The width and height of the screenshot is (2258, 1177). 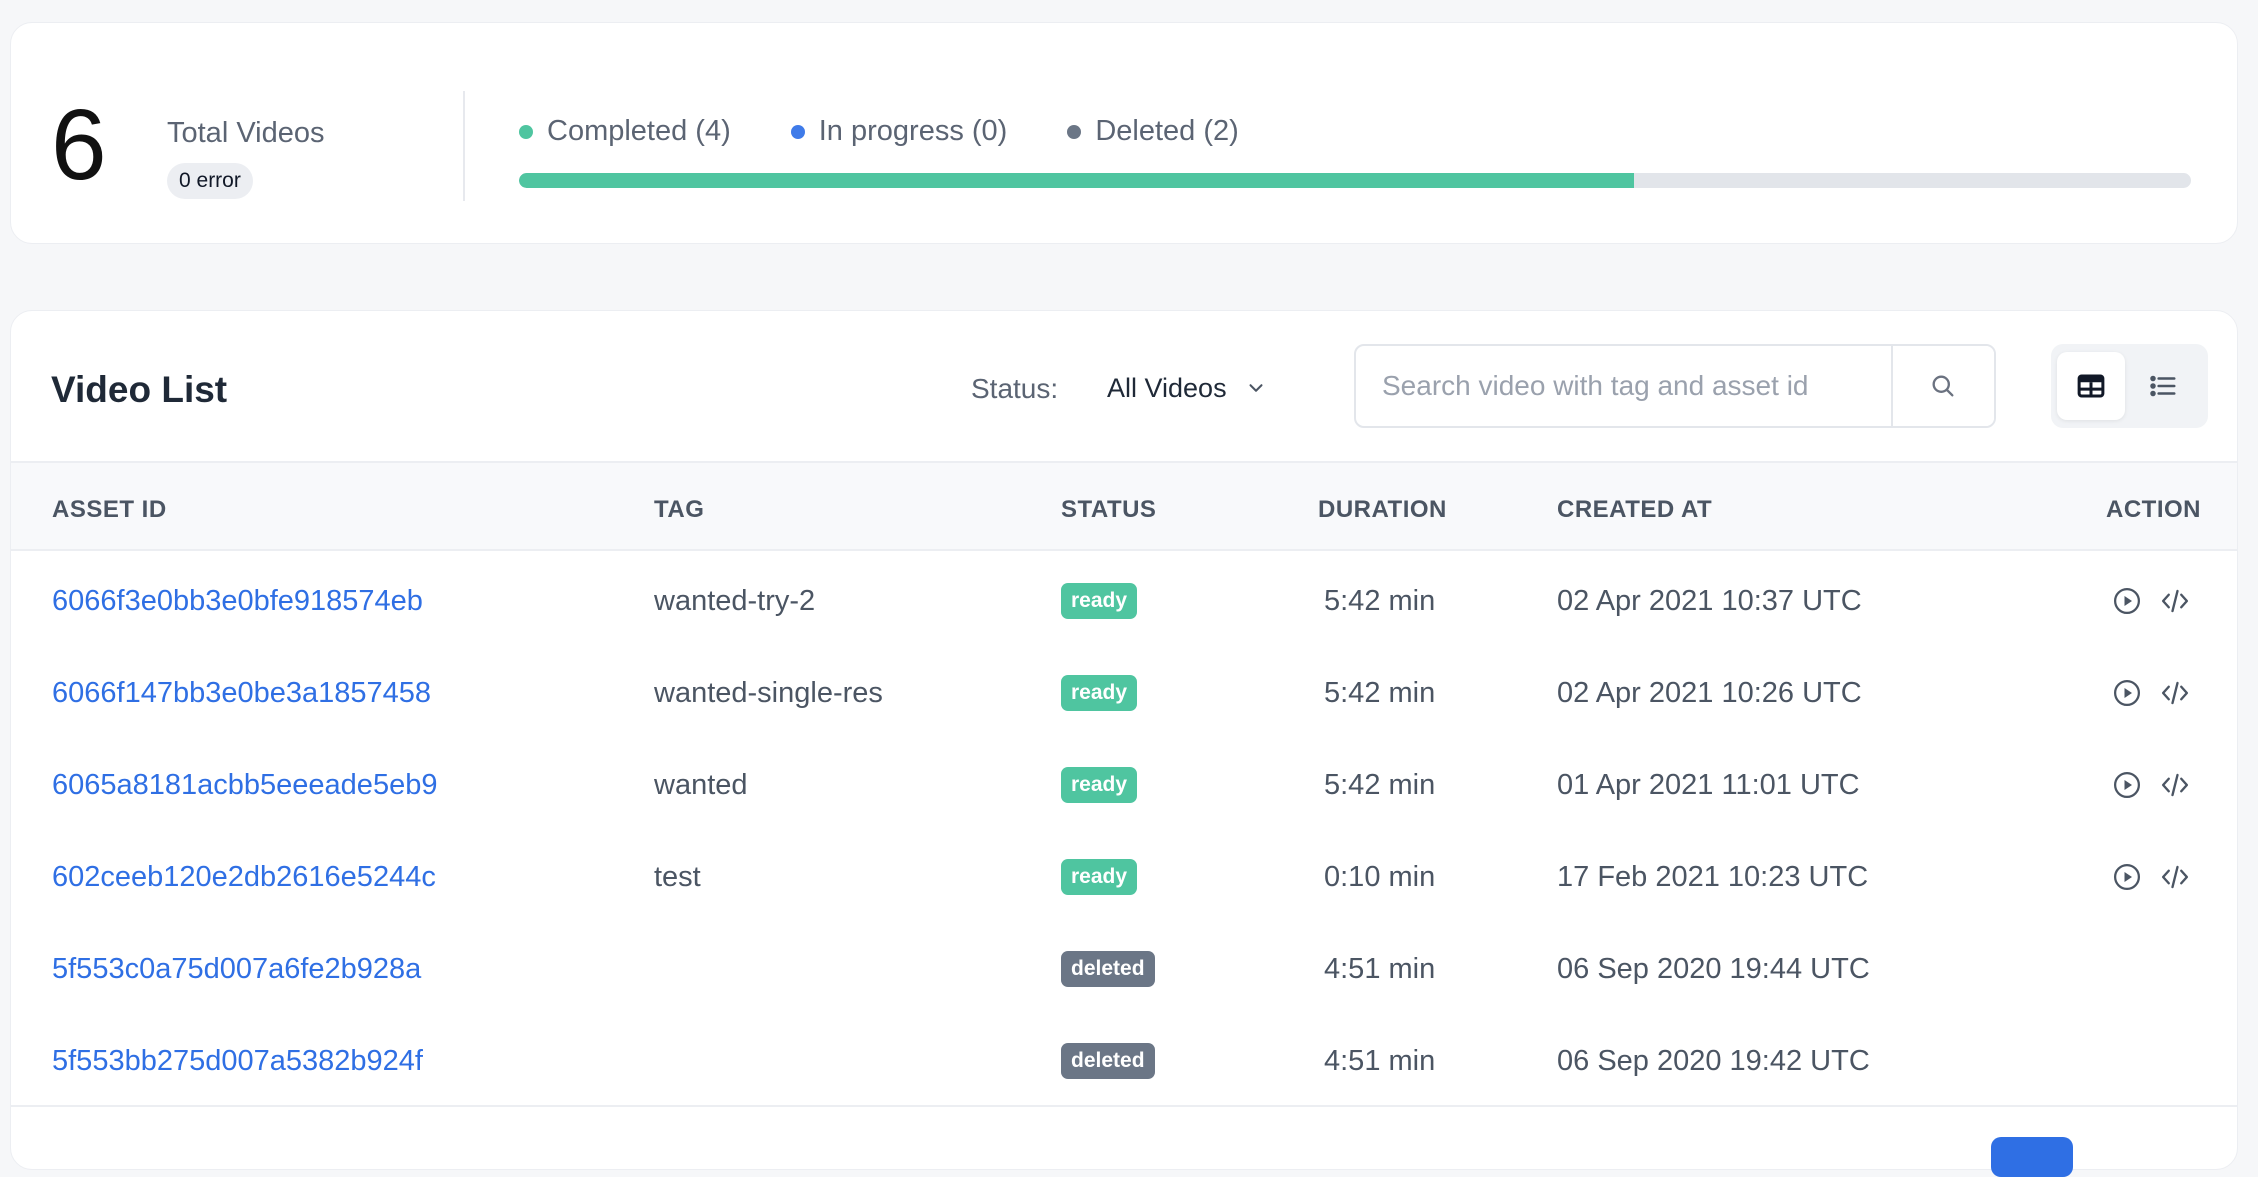 What do you see at coordinates (1167, 131) in the screenshot?
I see `legend-deleted-label: Deleted (2)` at bounding box center [1167, 131].